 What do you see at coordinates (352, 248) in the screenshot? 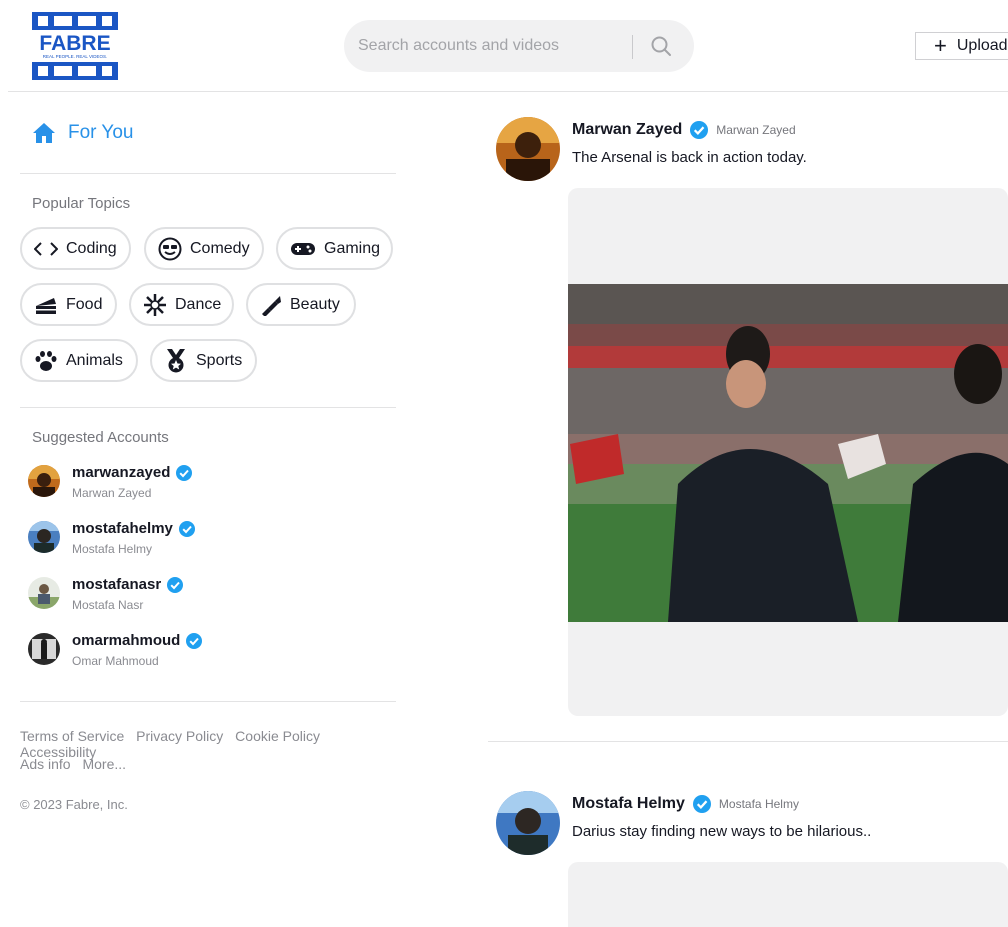
I see `topic-label: Gaming` at bounding box center [352, 248].